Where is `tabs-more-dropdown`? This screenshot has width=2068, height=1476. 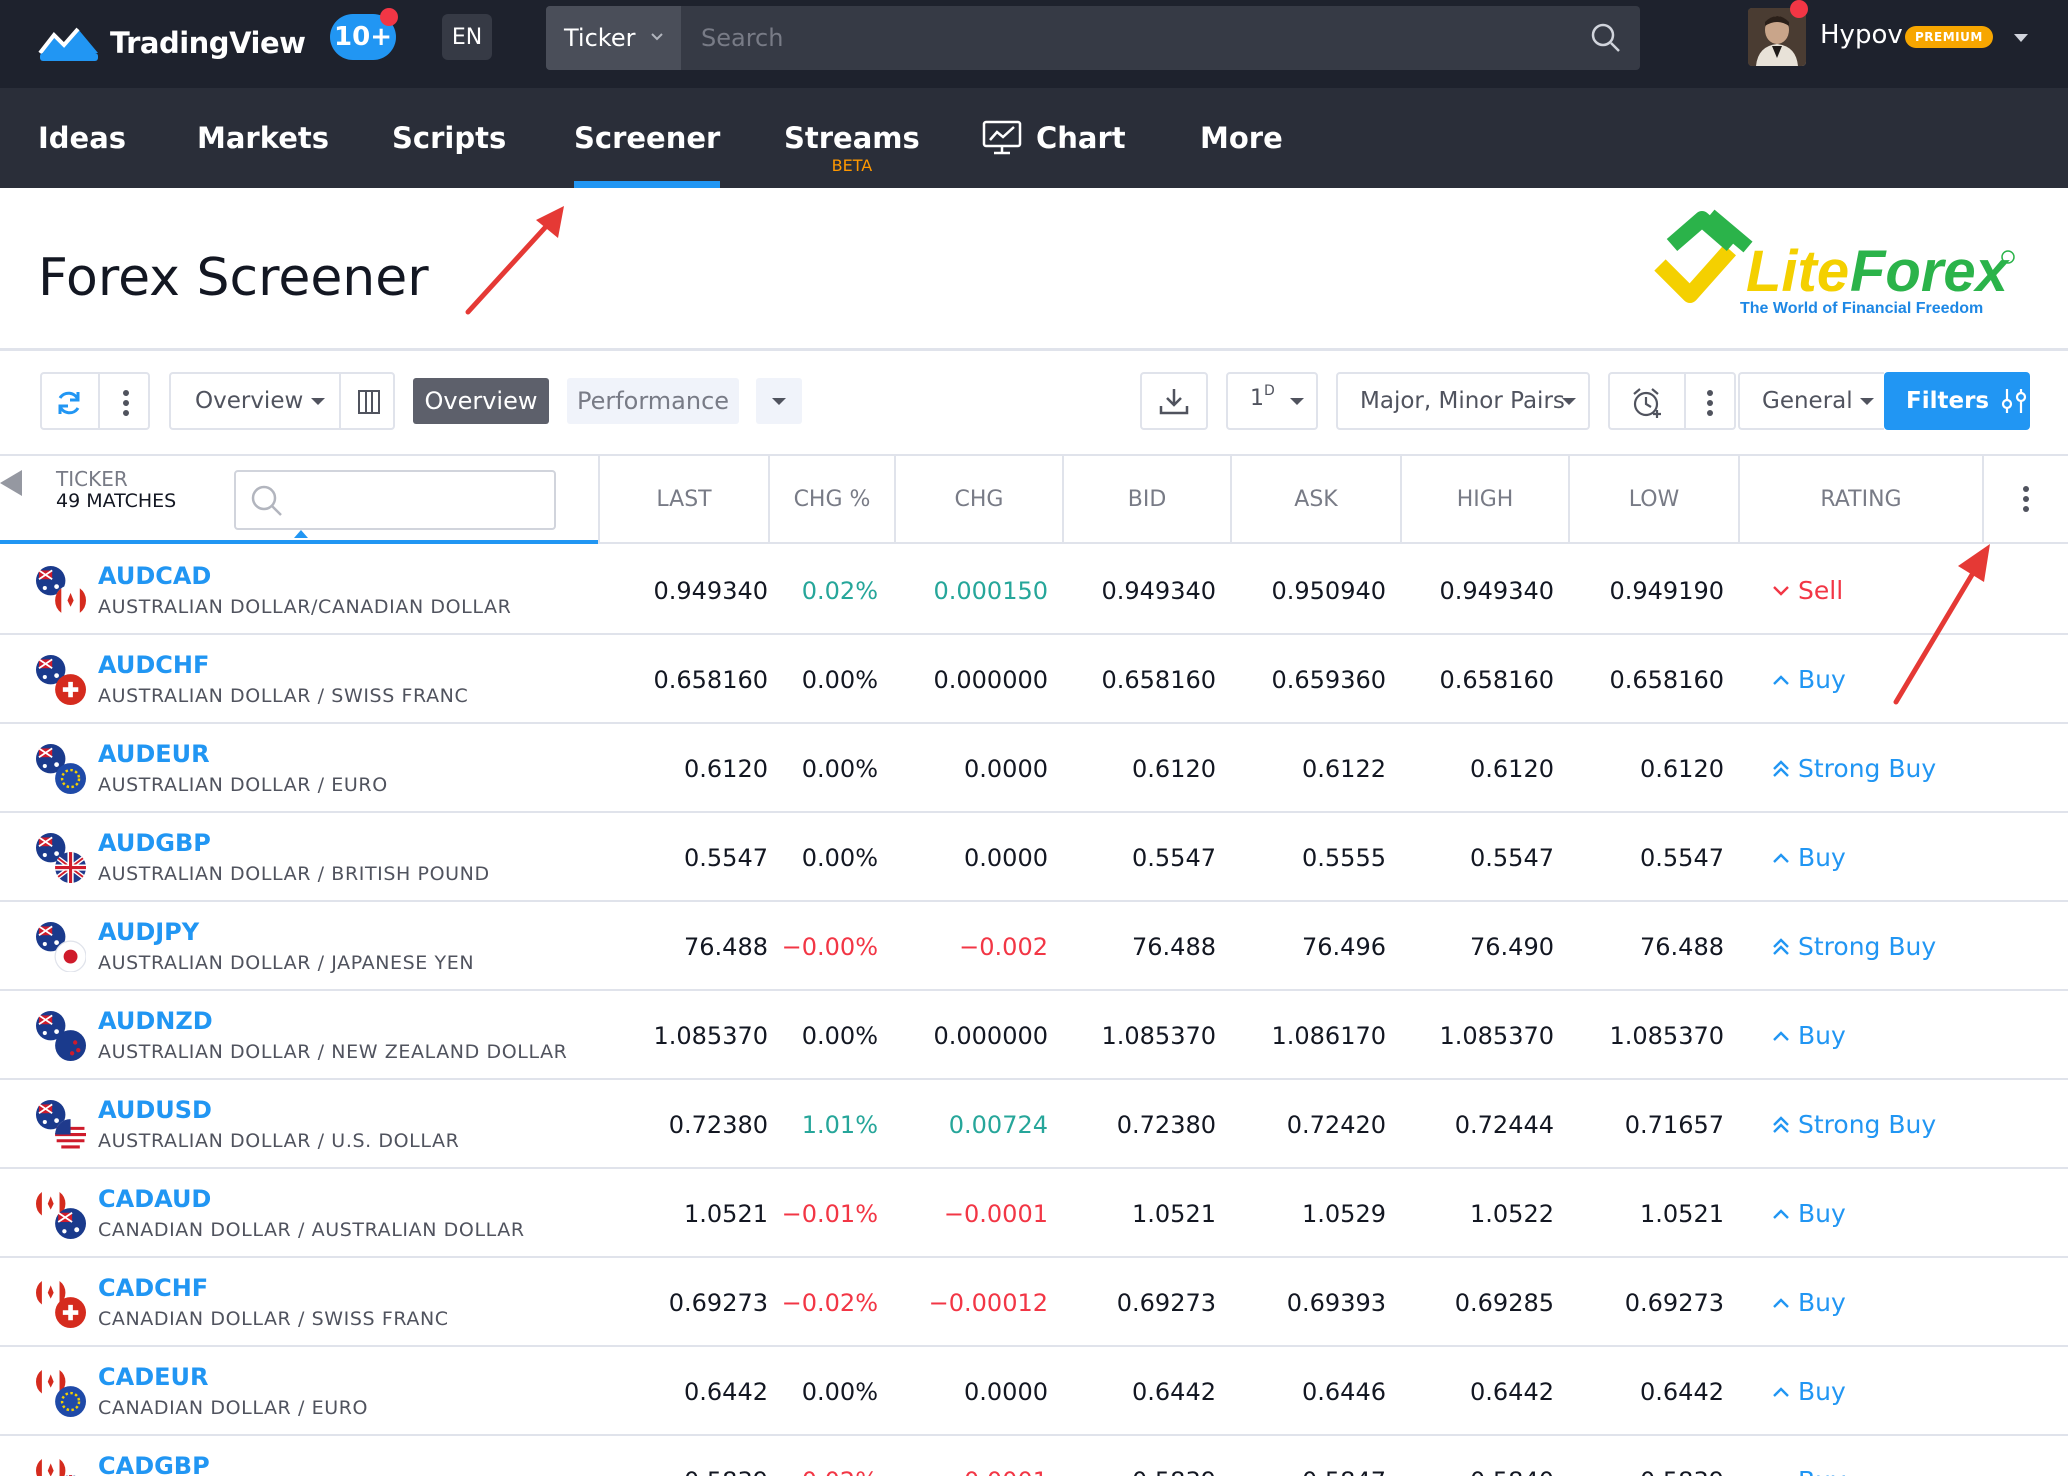
tabs-more-dropdown is located at coordinates (779, 401).